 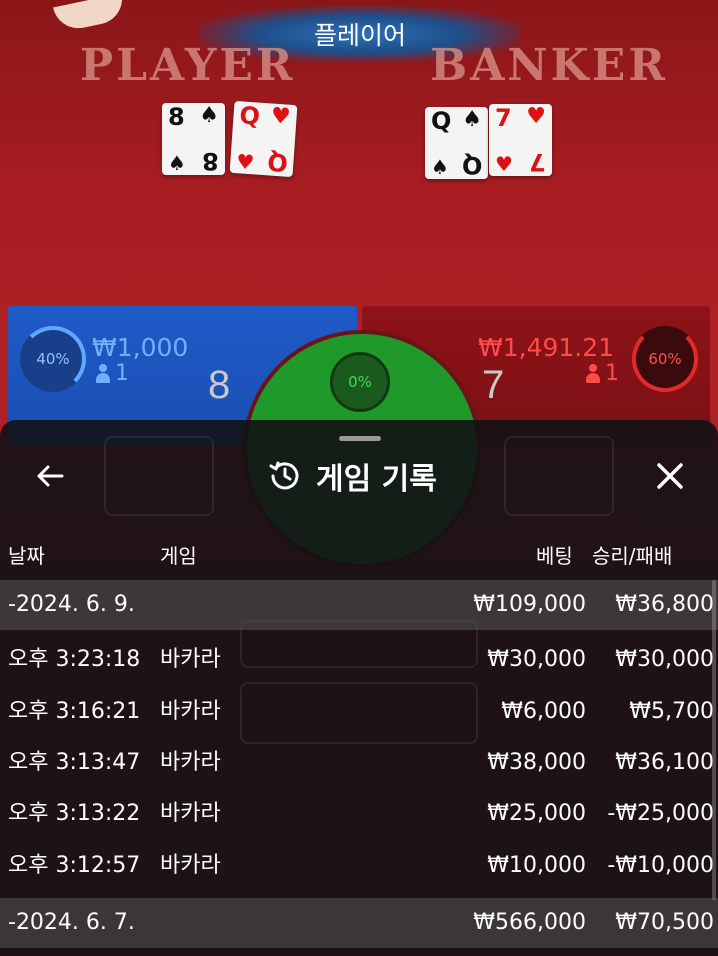 I want to click on sheet-grabber, so click(x=360, y=438).